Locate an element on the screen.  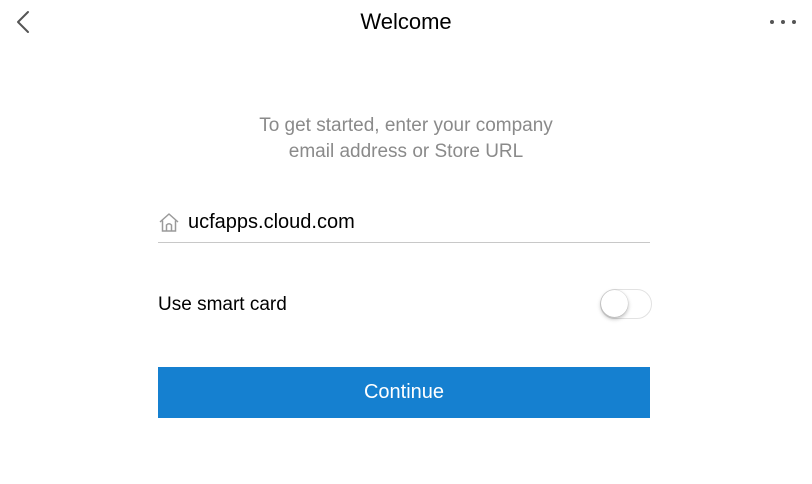
page-title: Welcome is located at coordinates (406, 21).